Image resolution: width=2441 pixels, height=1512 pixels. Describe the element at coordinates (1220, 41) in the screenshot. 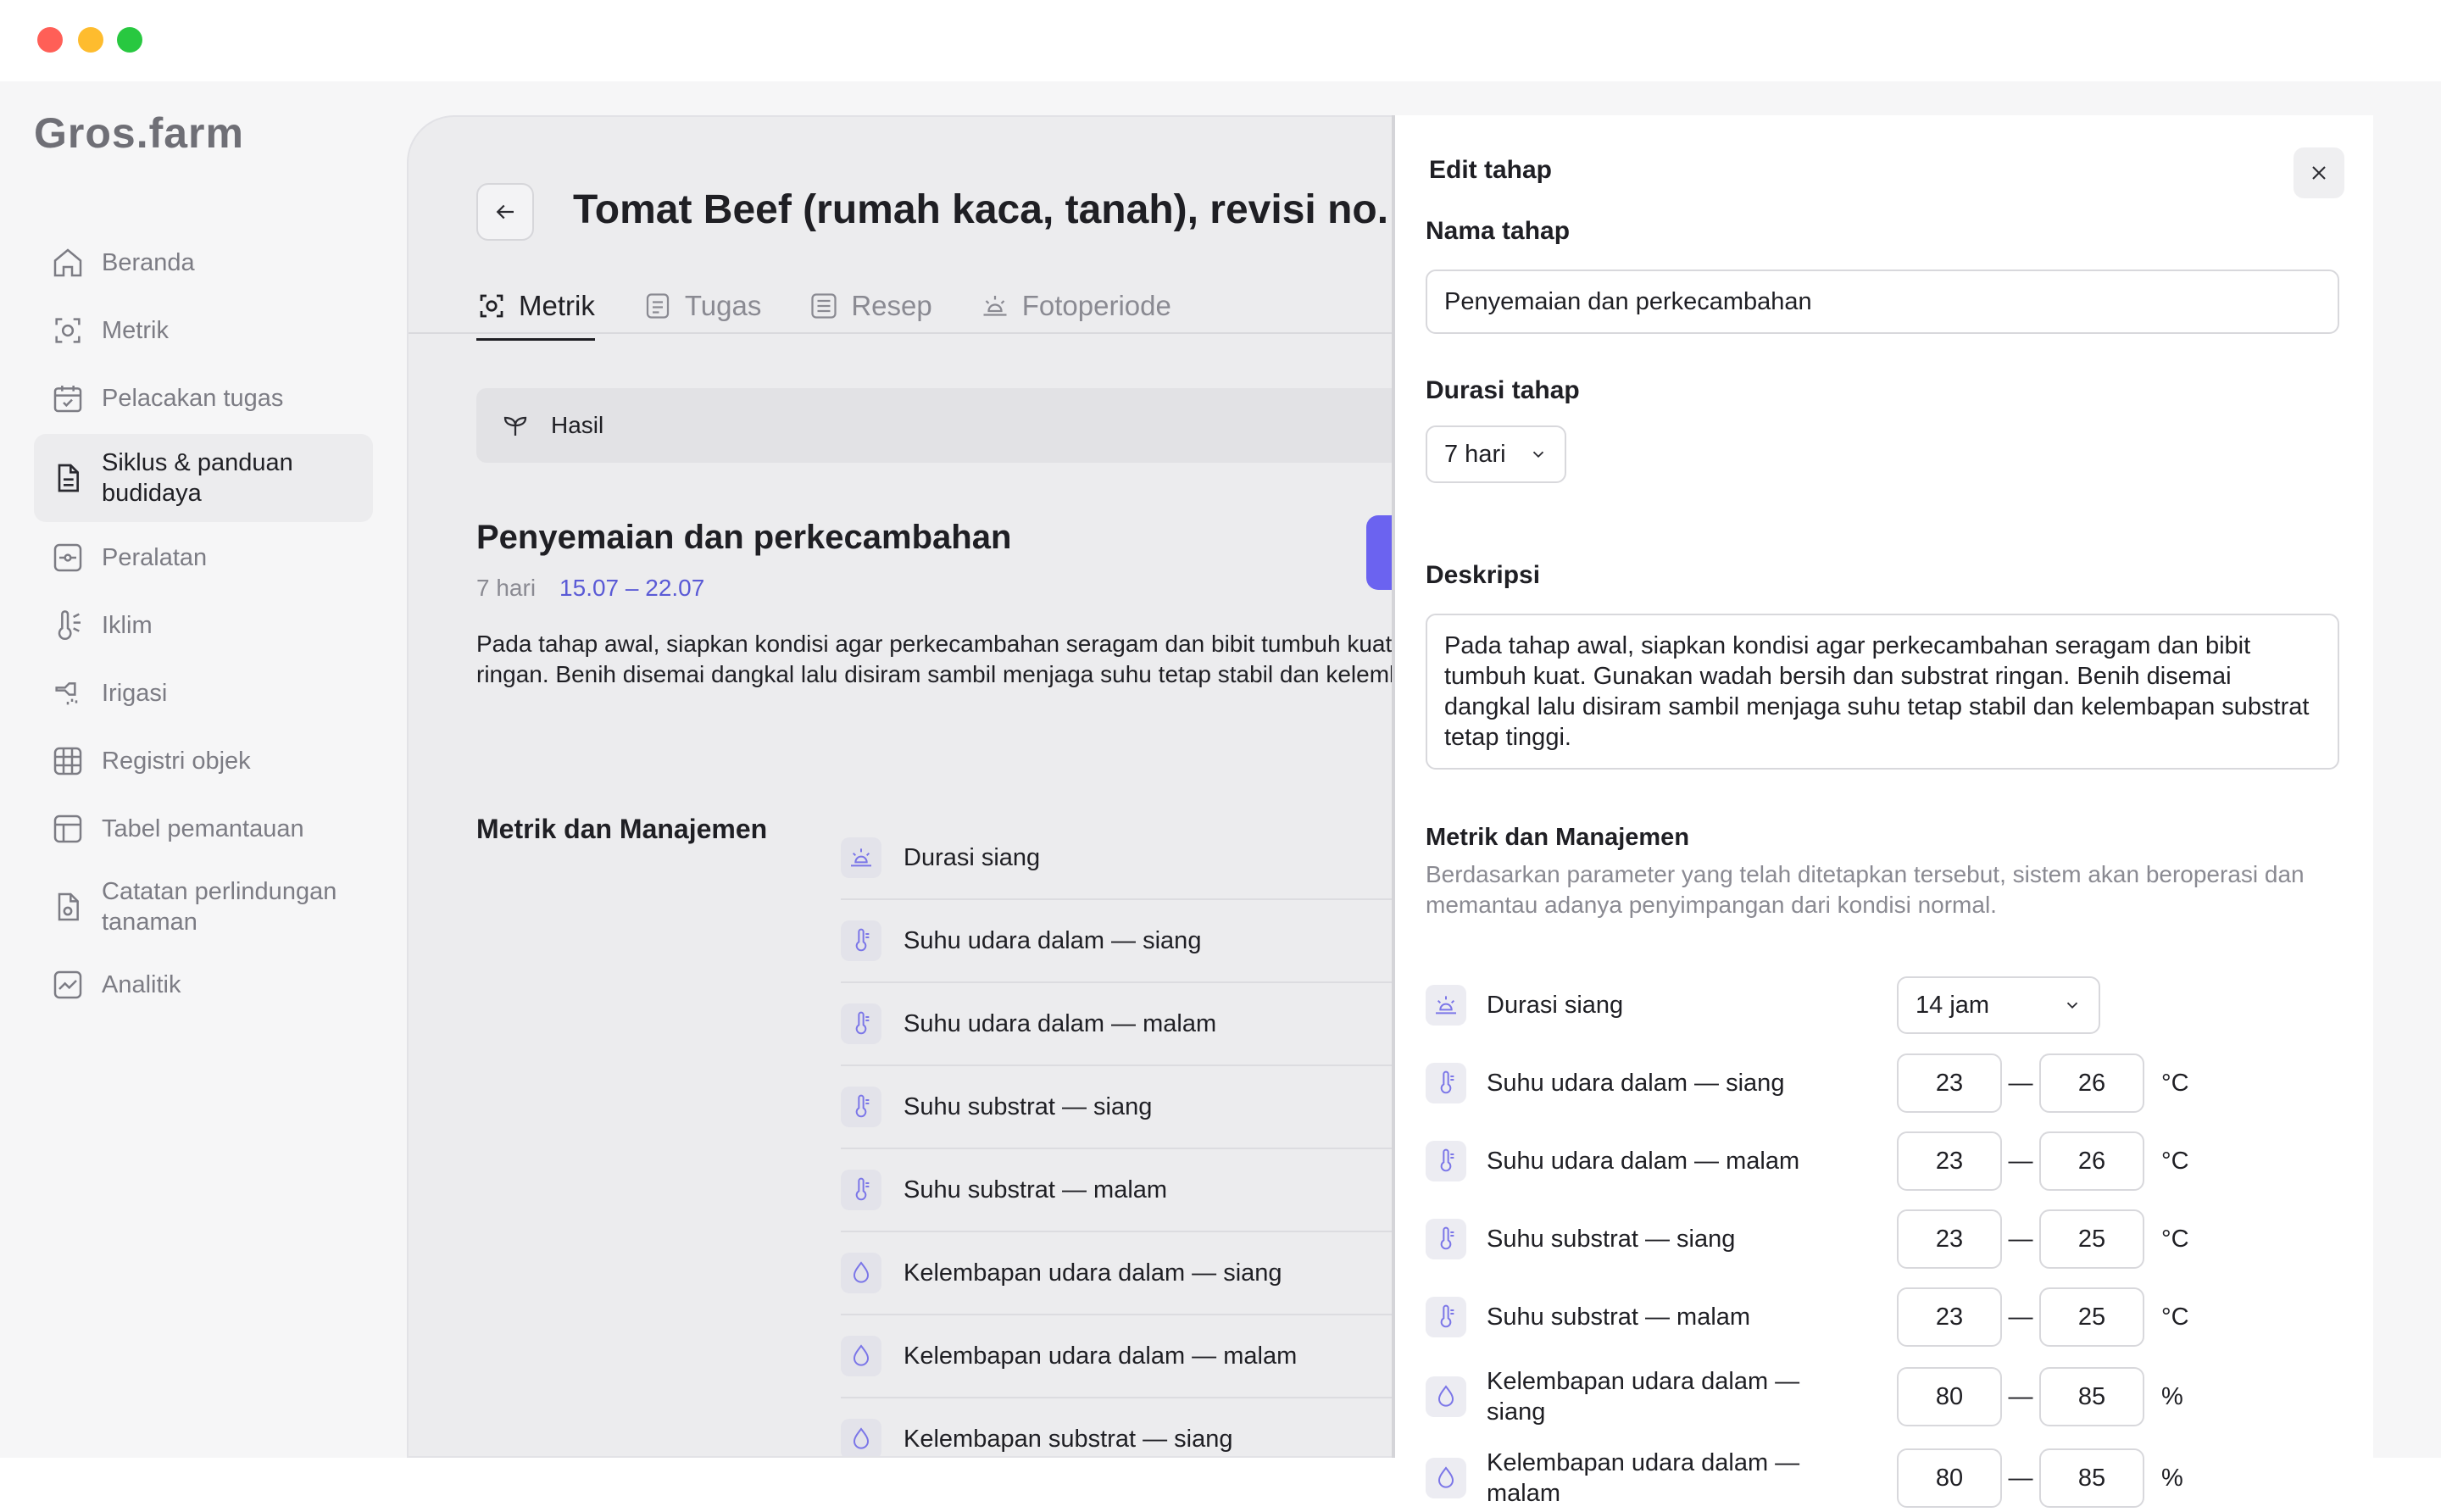

I see `window-titlebar` at that location.